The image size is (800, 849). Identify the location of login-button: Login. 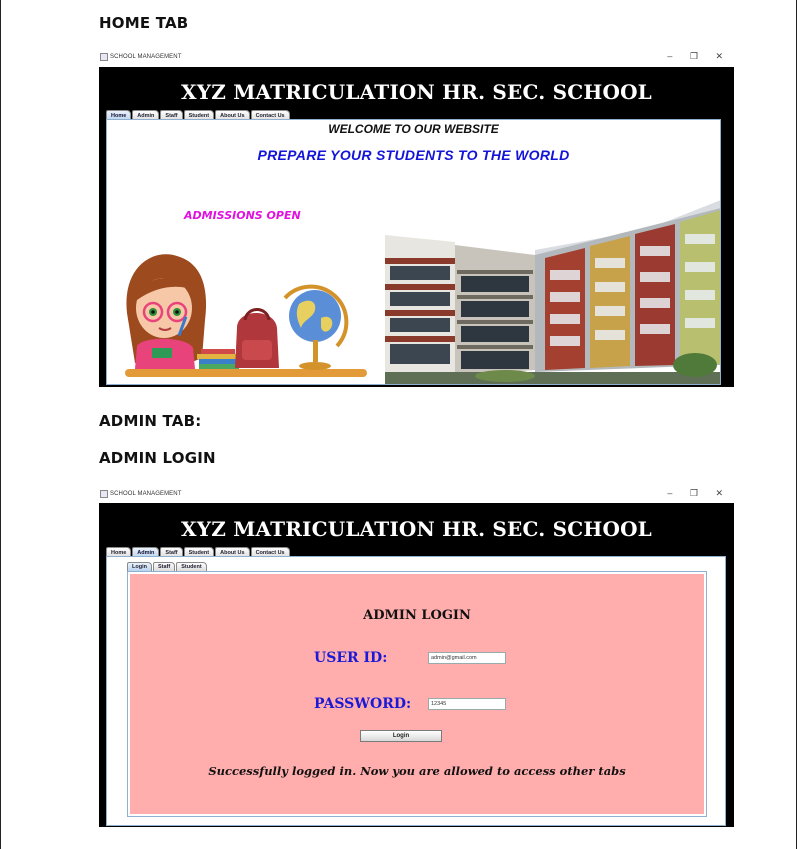
(401, 736).